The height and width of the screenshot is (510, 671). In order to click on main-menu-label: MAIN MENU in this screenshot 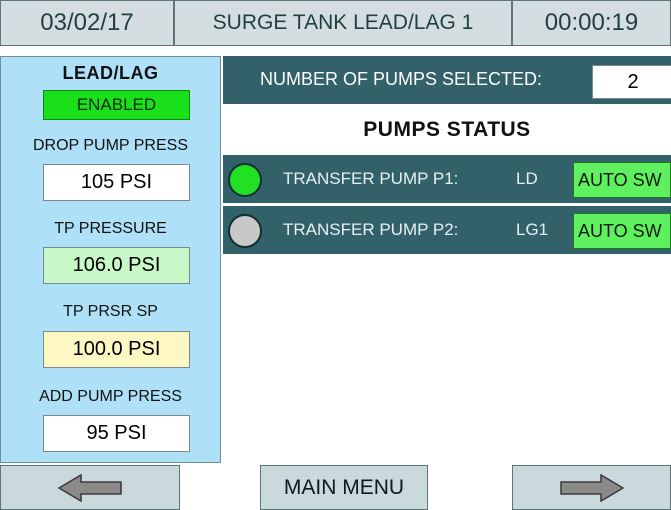, I will do `click(344, 487)`.